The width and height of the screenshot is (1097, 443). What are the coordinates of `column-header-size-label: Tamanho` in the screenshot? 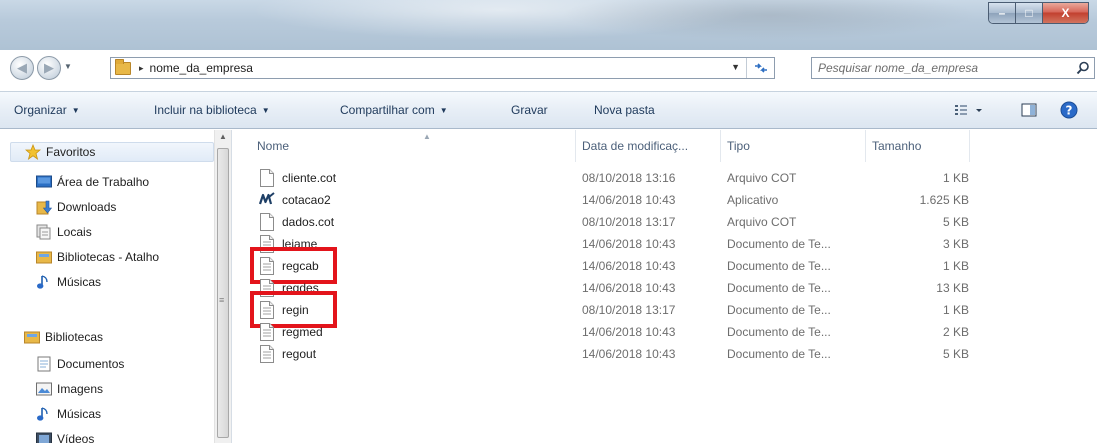 It's located at (897, 146).